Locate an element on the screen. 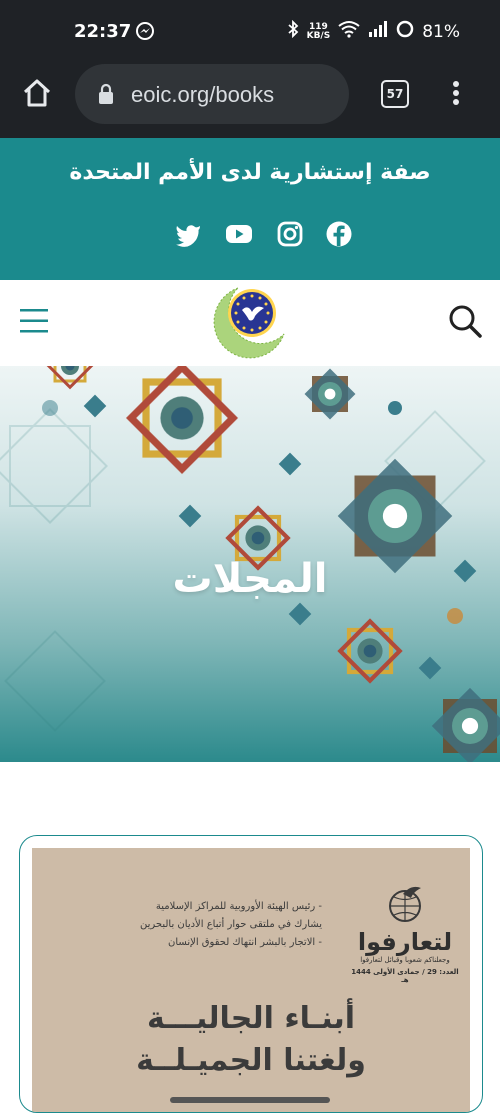  magazine-issue: العدد: 29 / جمادى الأولى 1444 هـ is located at coordinates (405, 976).